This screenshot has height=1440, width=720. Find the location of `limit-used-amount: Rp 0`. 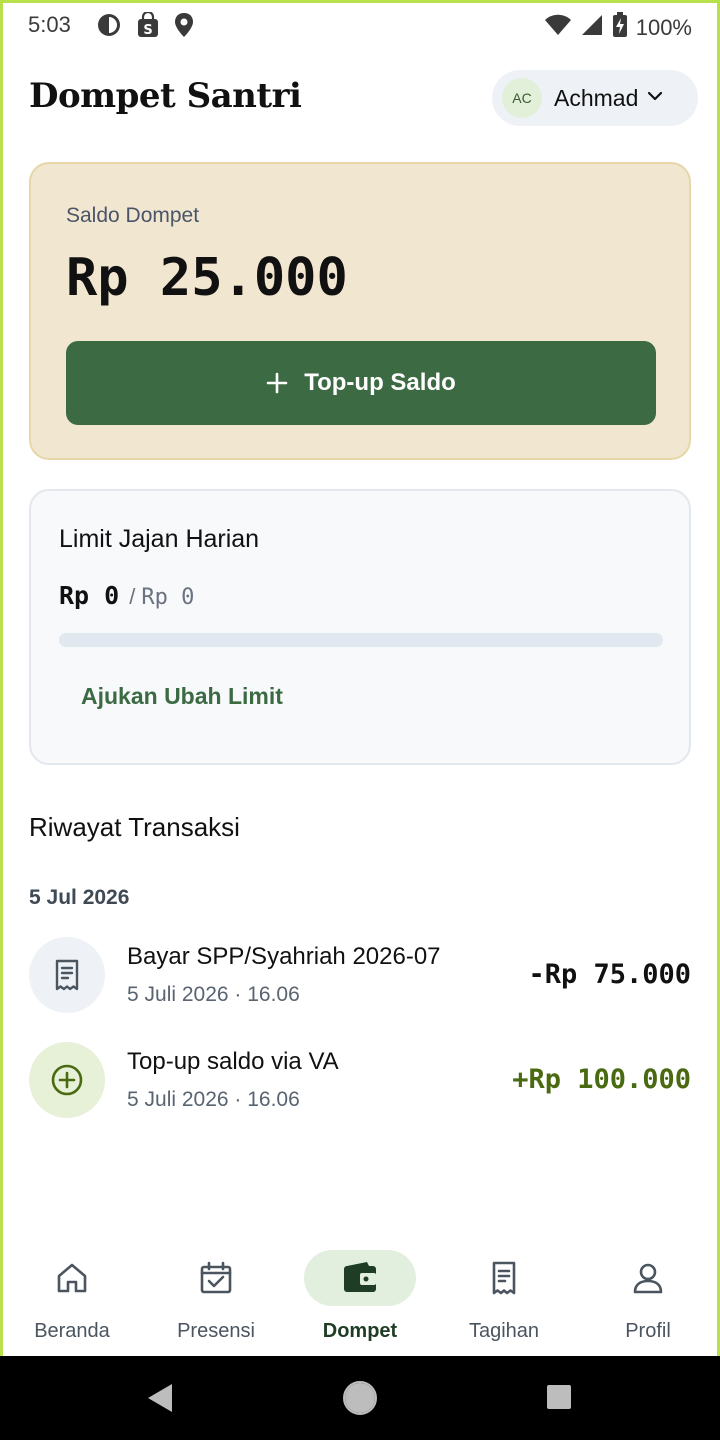

limit-used-amount: Rp 0 is located at coordinates (89, 595).